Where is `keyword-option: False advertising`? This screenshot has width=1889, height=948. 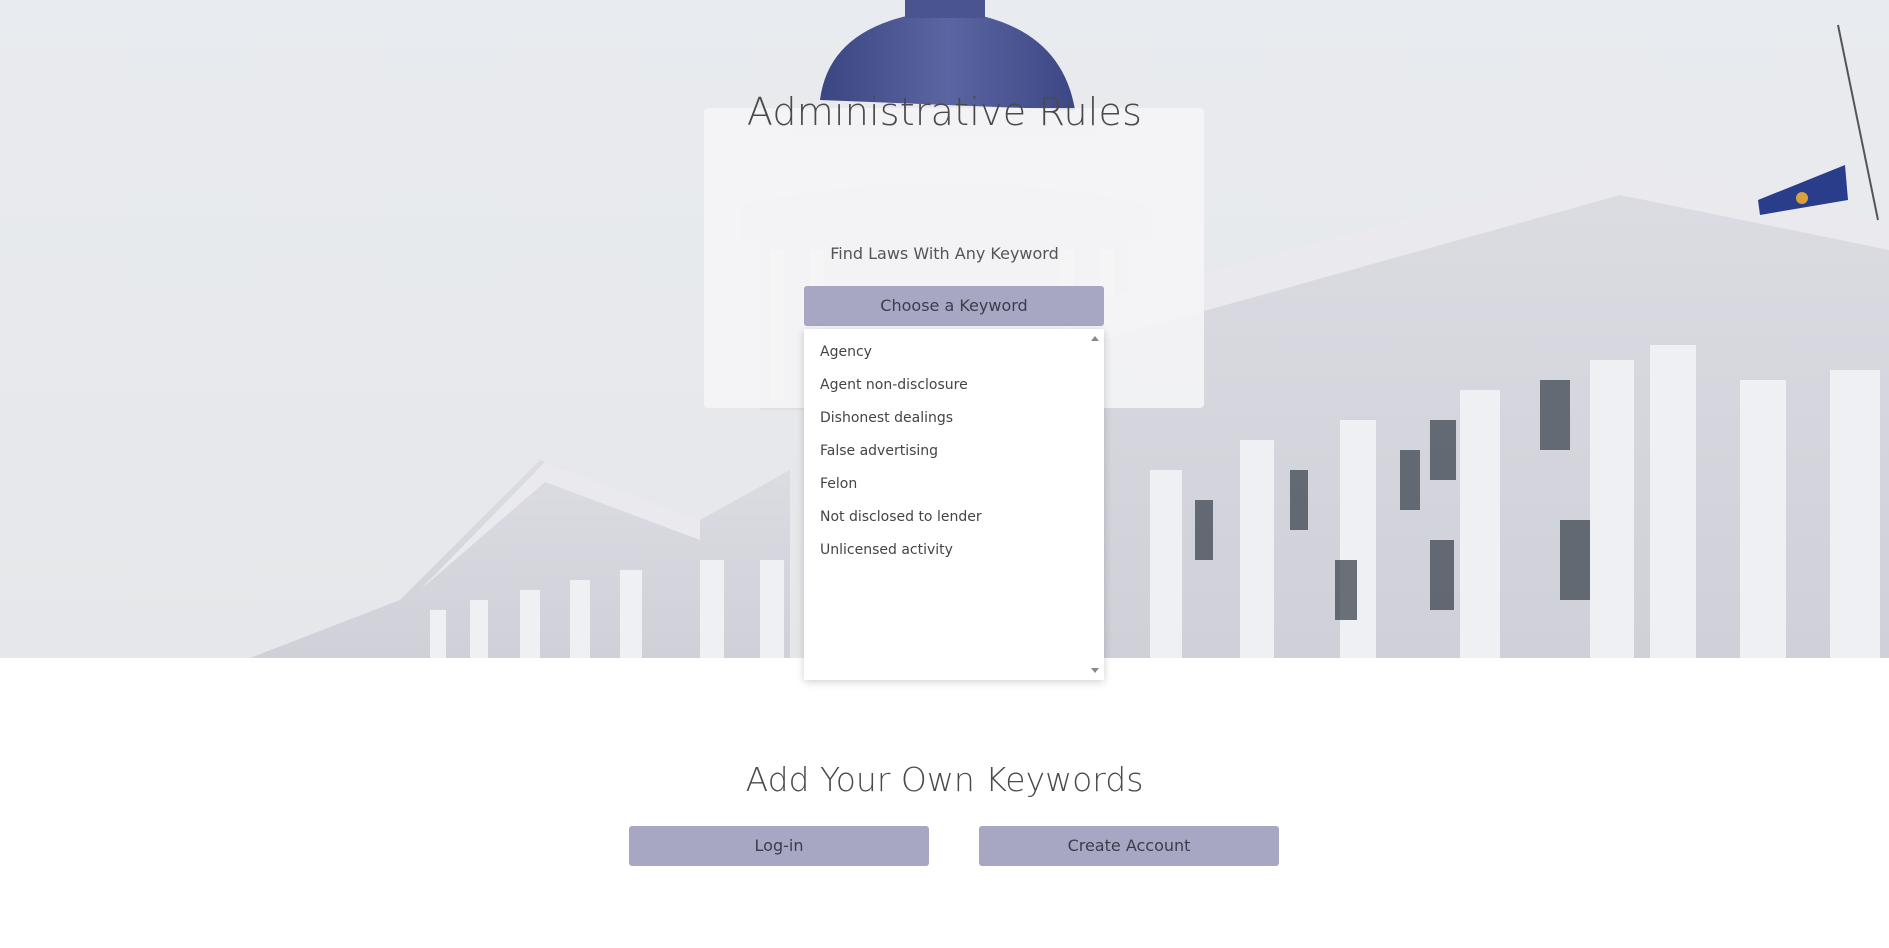 keyword-option: False advertising is located at coordinates (946, 451).